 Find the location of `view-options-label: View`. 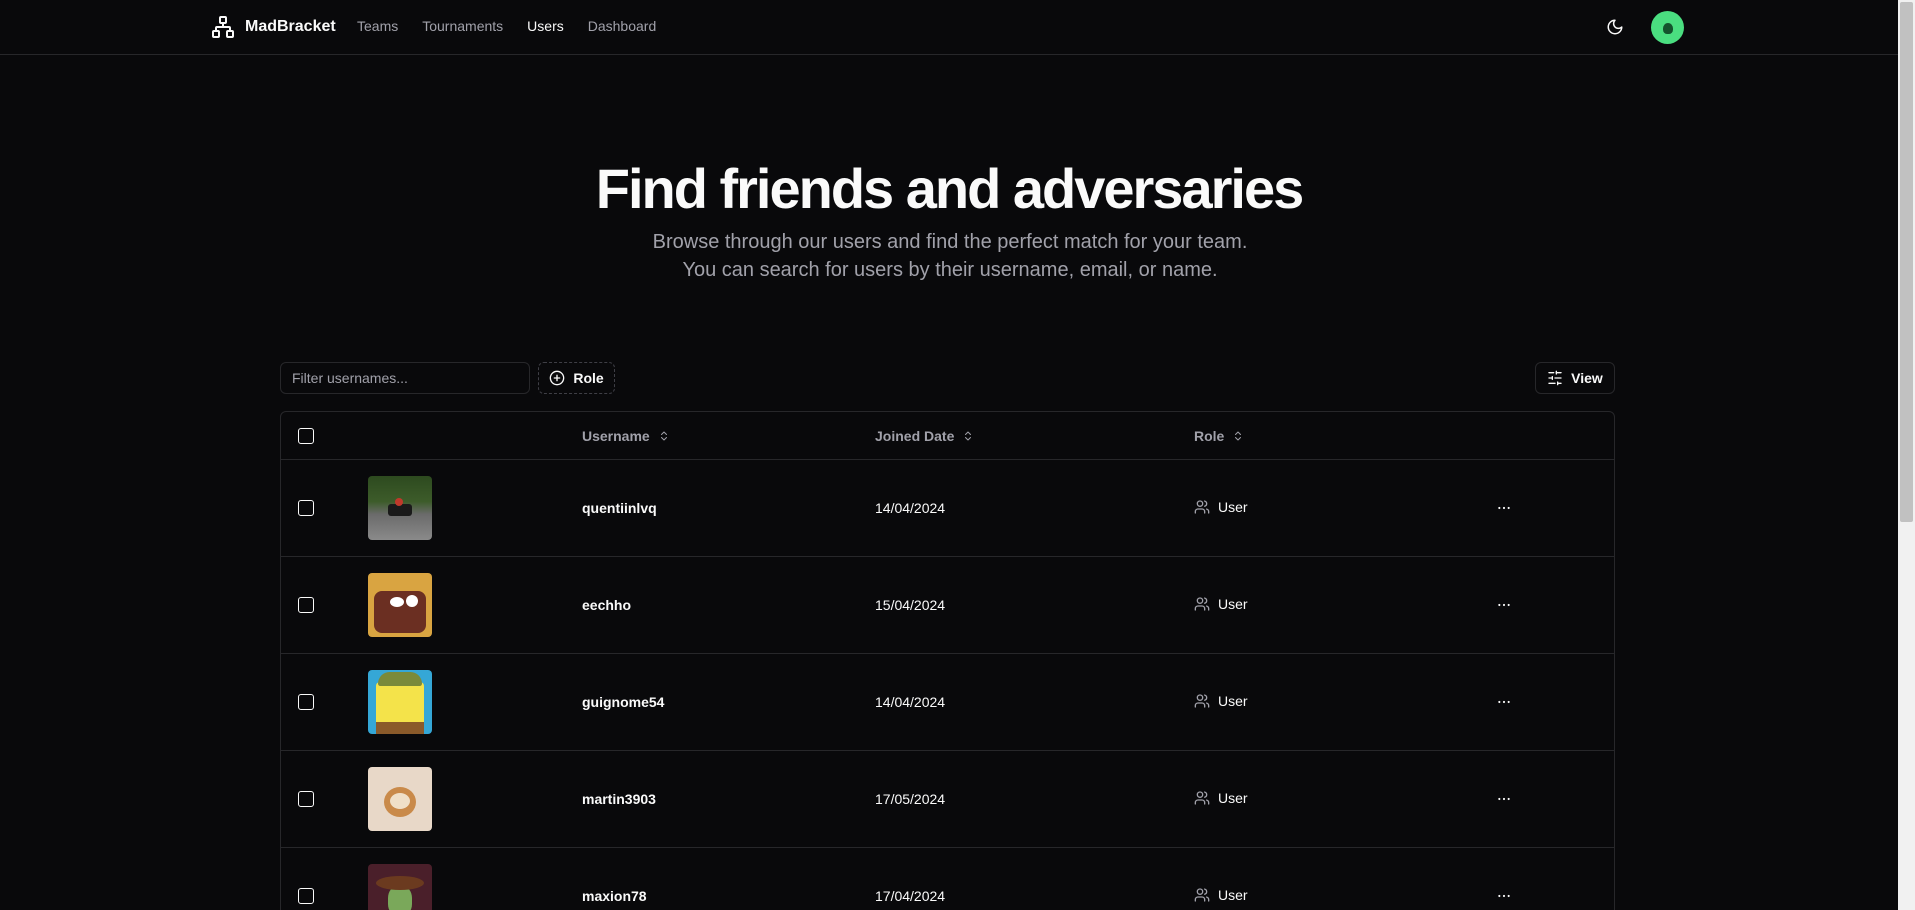

view-options-label: View is located at coordinates (1587, 378).